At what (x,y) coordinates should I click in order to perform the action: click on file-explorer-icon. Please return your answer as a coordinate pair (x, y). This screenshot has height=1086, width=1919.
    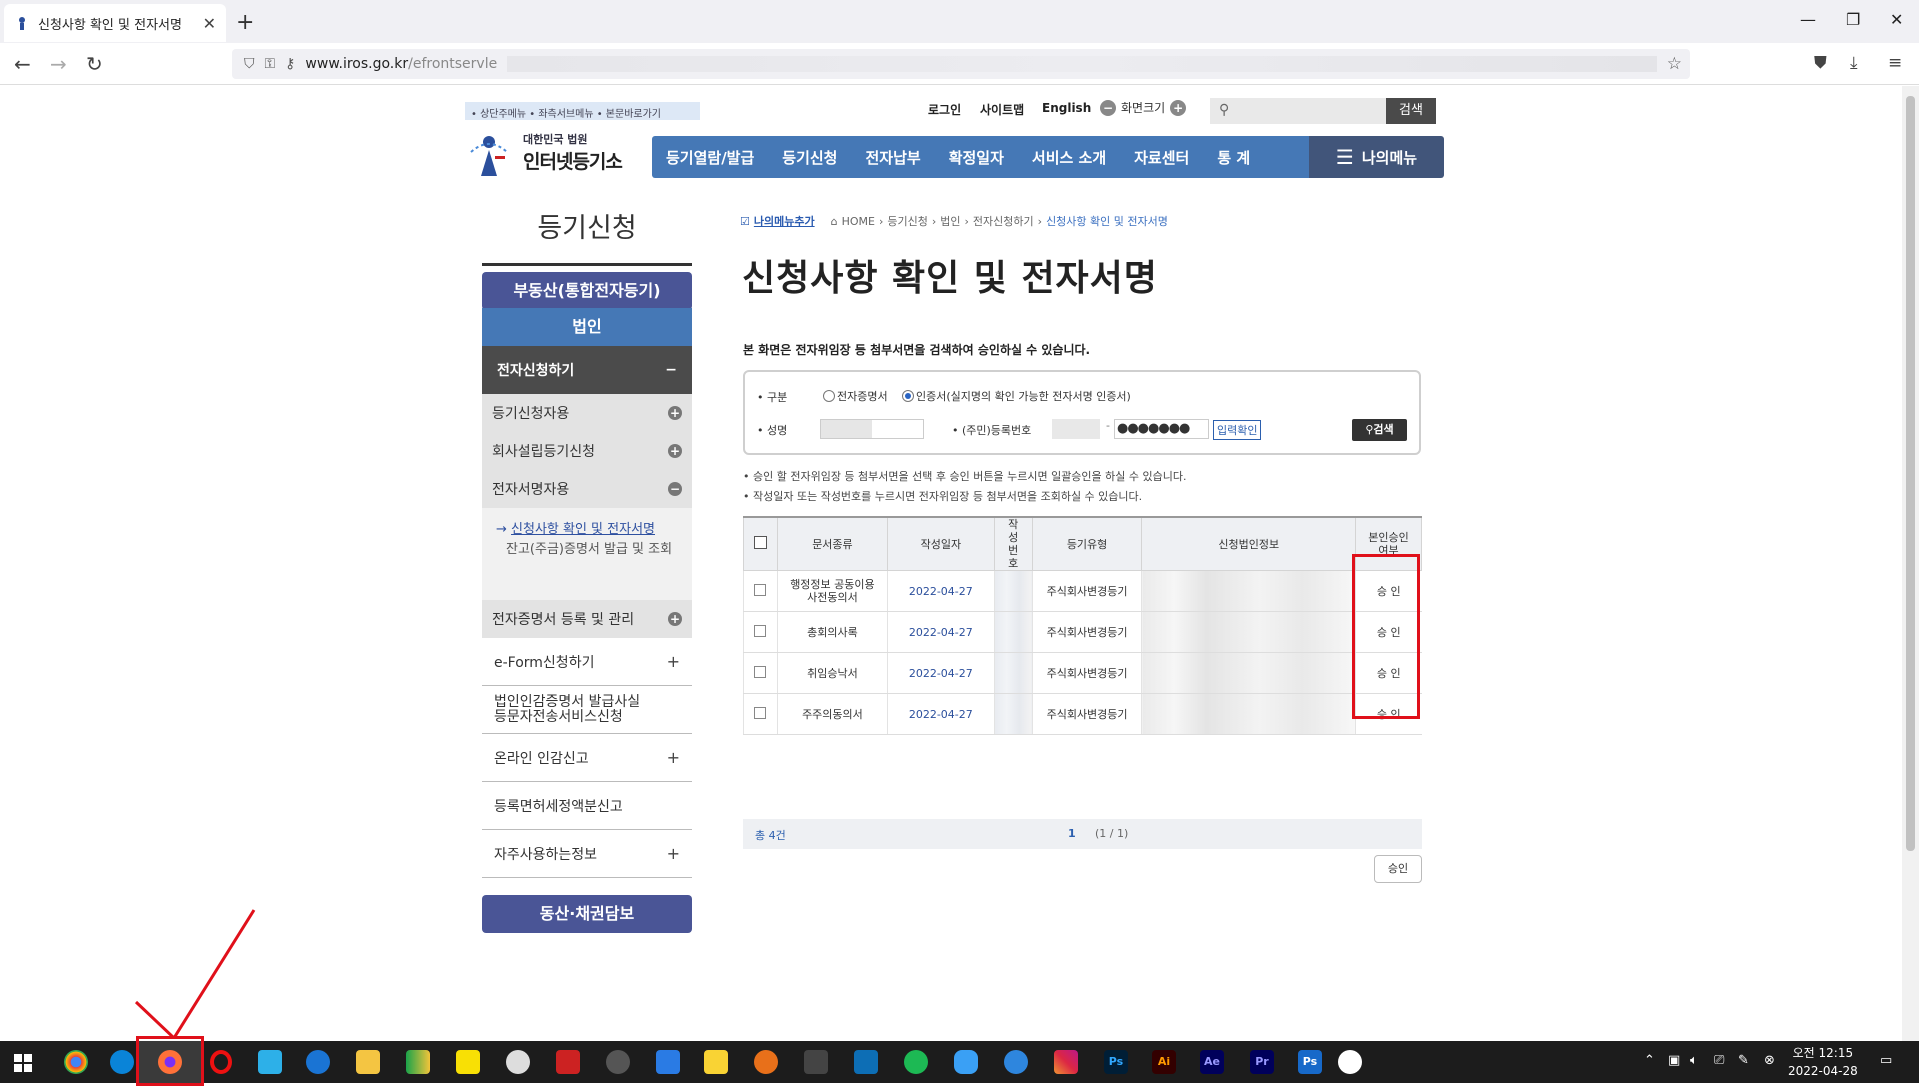
    Looking at the image, I should click on (368, 1062).